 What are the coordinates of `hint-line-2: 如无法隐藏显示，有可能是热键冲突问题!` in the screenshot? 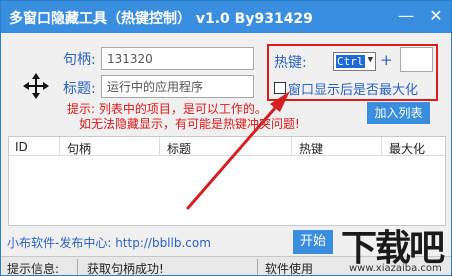 It's located at (189, 124).